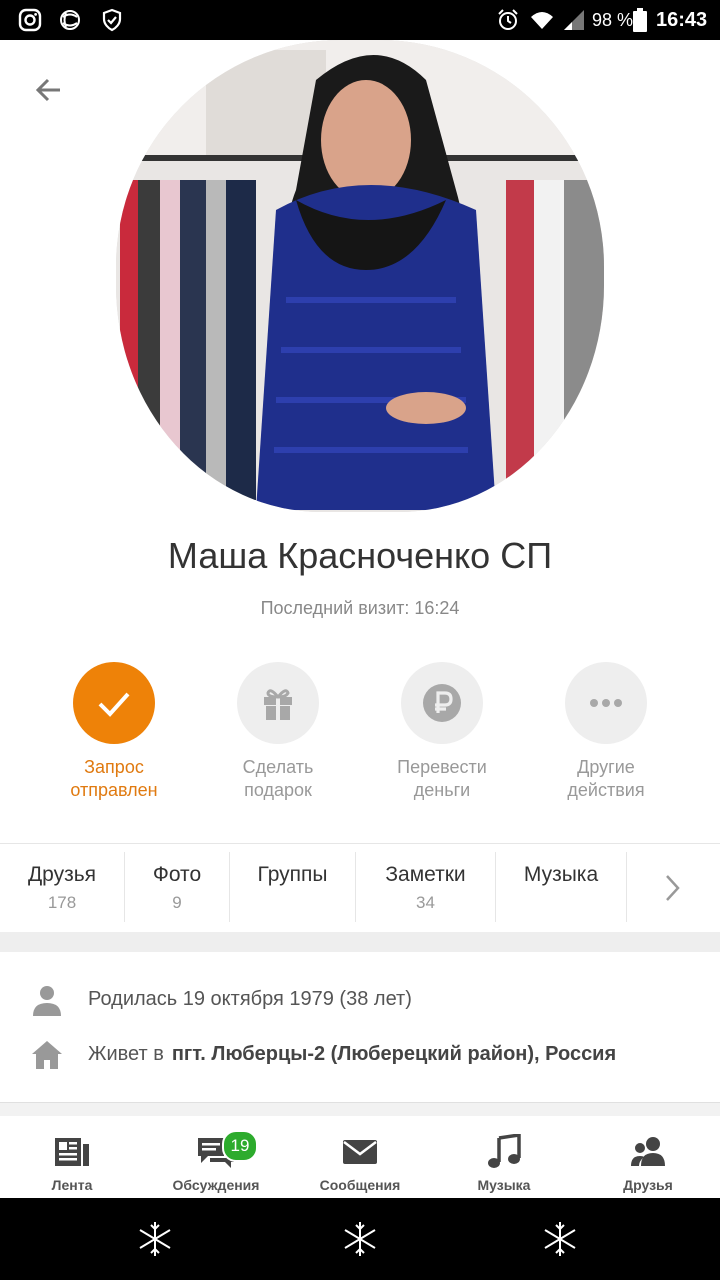 Image resolution: width=720 pixels, height=1280 pixels. Describe the element at coordinates (62, 887) in the screenshot. I see `tab-friends: Друзья 178` at that location.